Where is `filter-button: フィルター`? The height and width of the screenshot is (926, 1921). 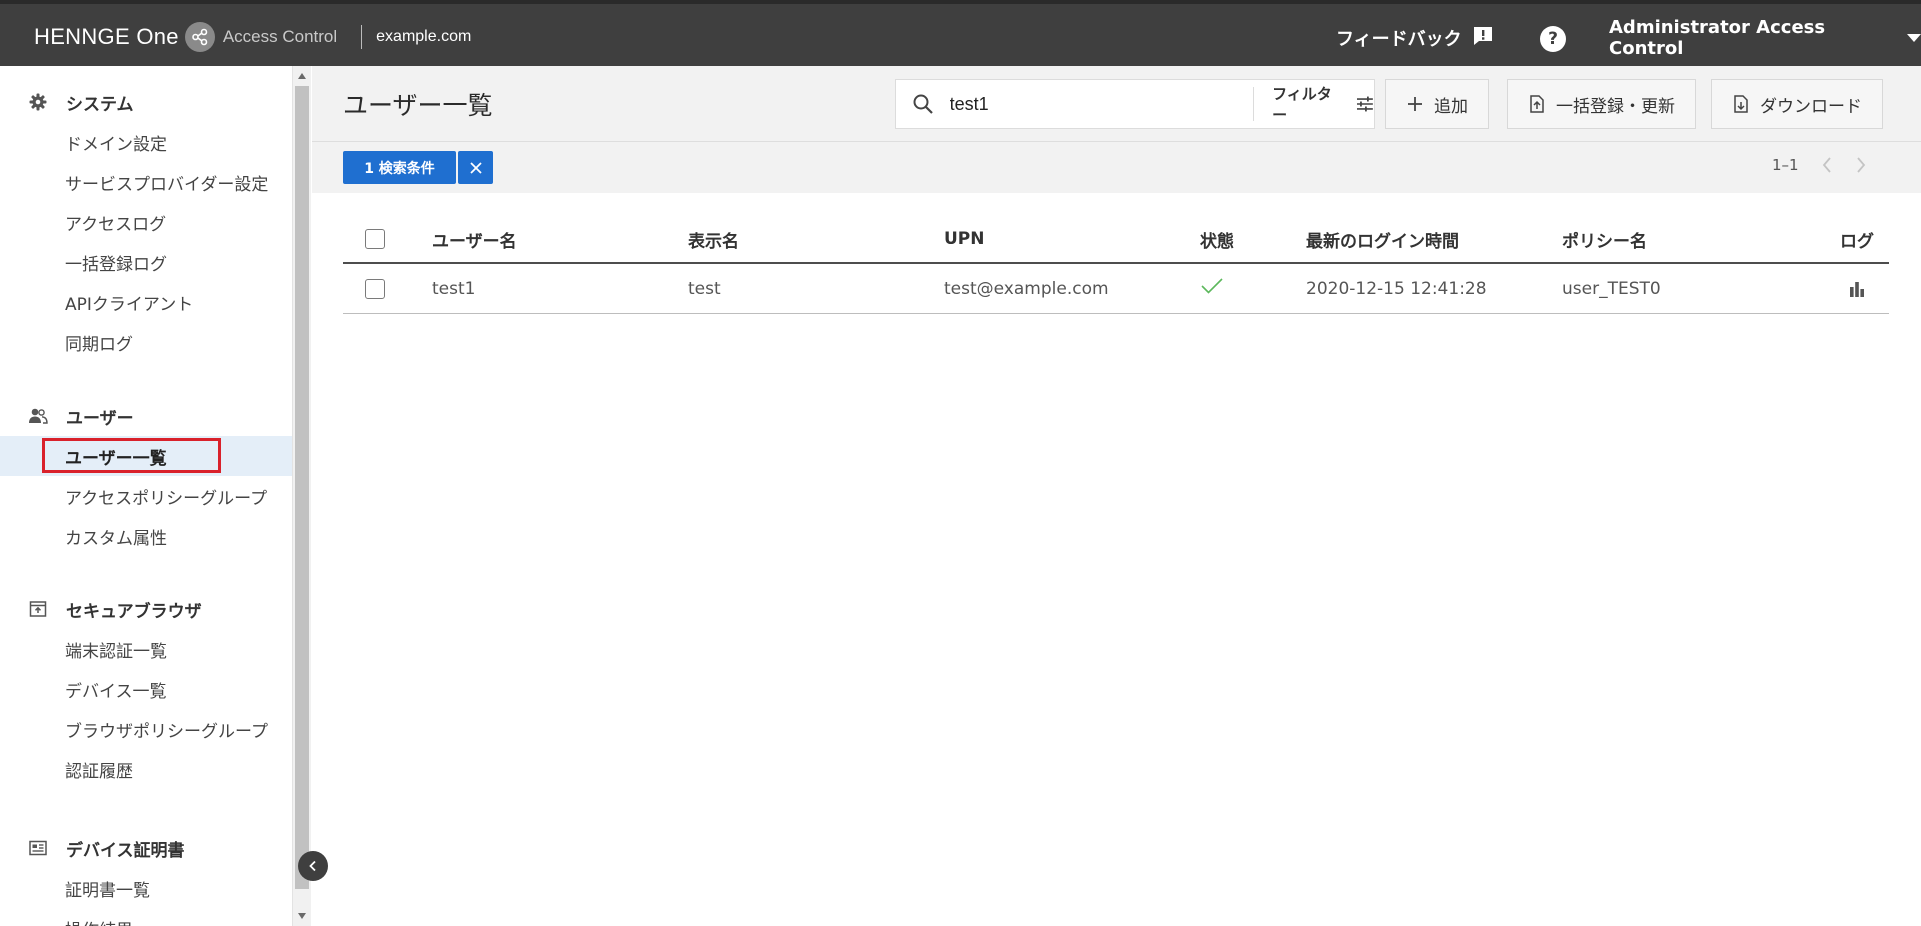
filter-button: フィルター is located at coordinates (1314, 104).